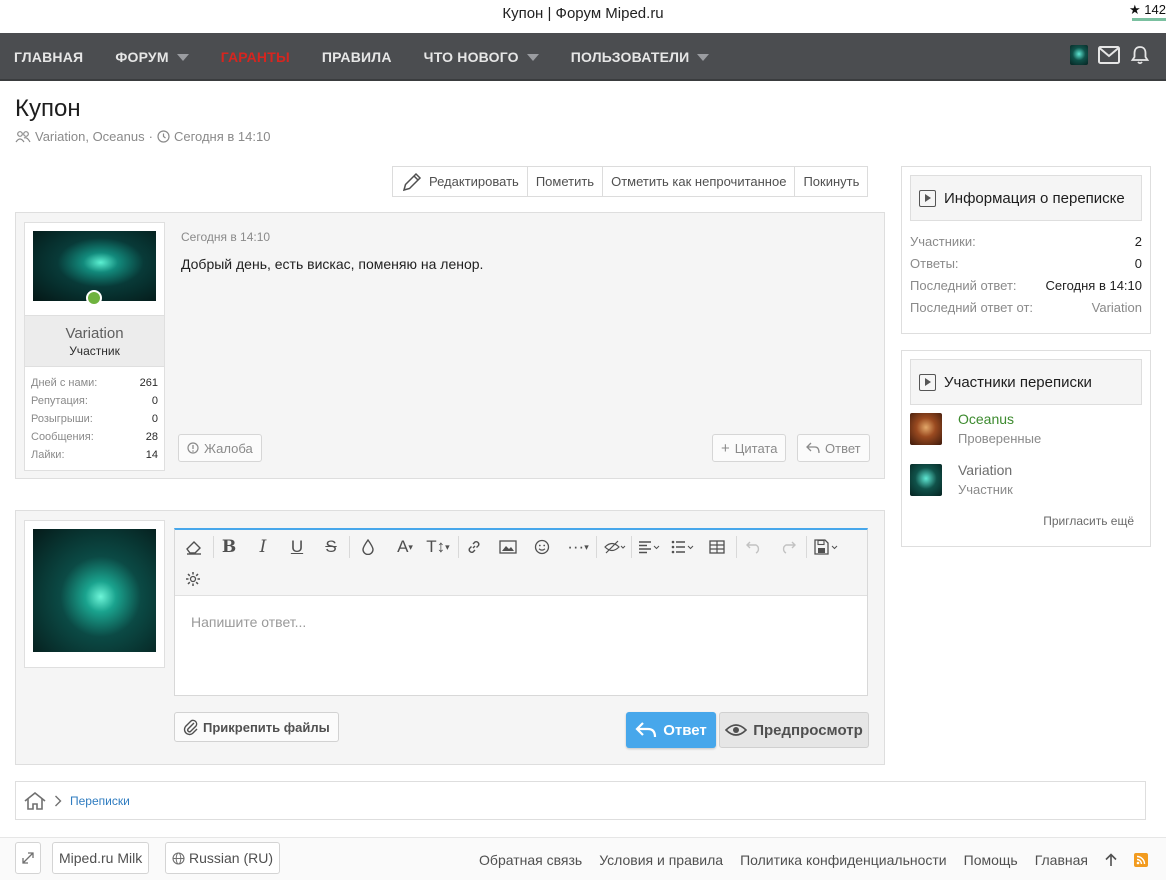  Describe the element at coordinates (530, 860) in the screenshot. I see `feedback-link: Обратная связь` at that location.